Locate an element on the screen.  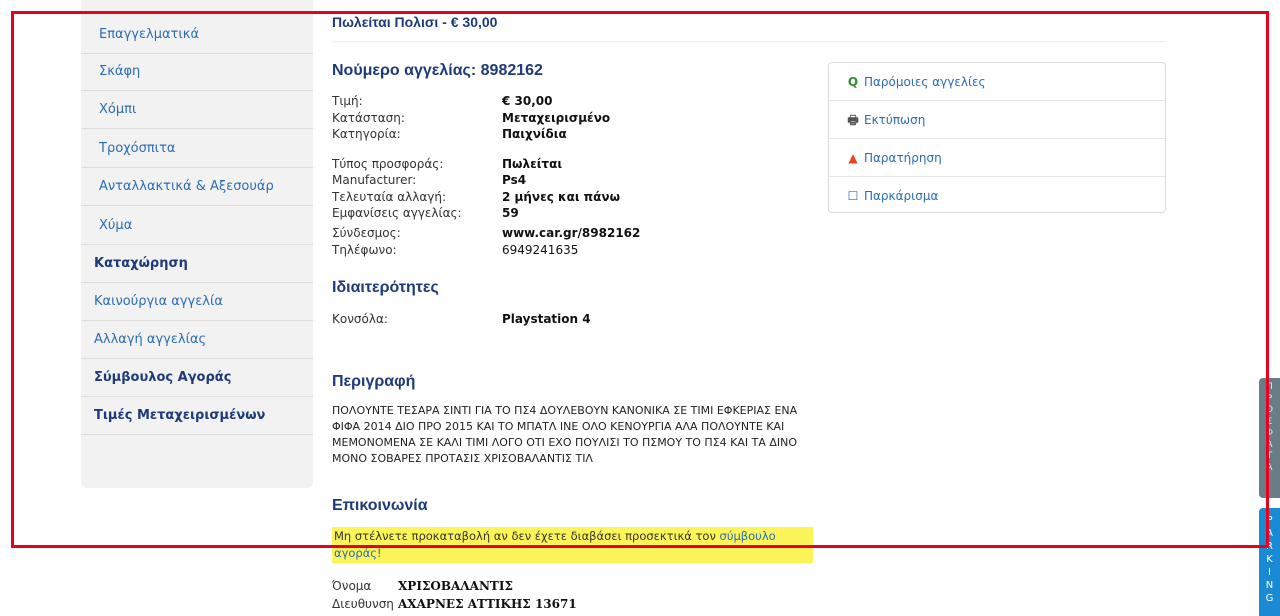
tab-letter: I is located at coordinates (1269, 572).